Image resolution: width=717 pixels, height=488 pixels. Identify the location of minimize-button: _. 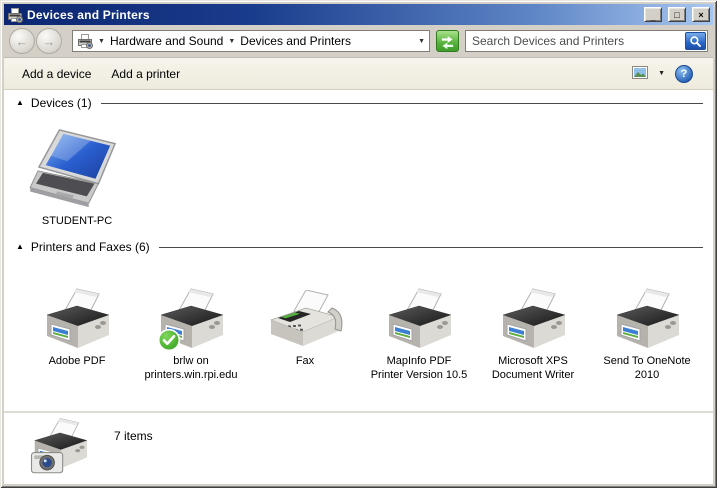
(653, 14).